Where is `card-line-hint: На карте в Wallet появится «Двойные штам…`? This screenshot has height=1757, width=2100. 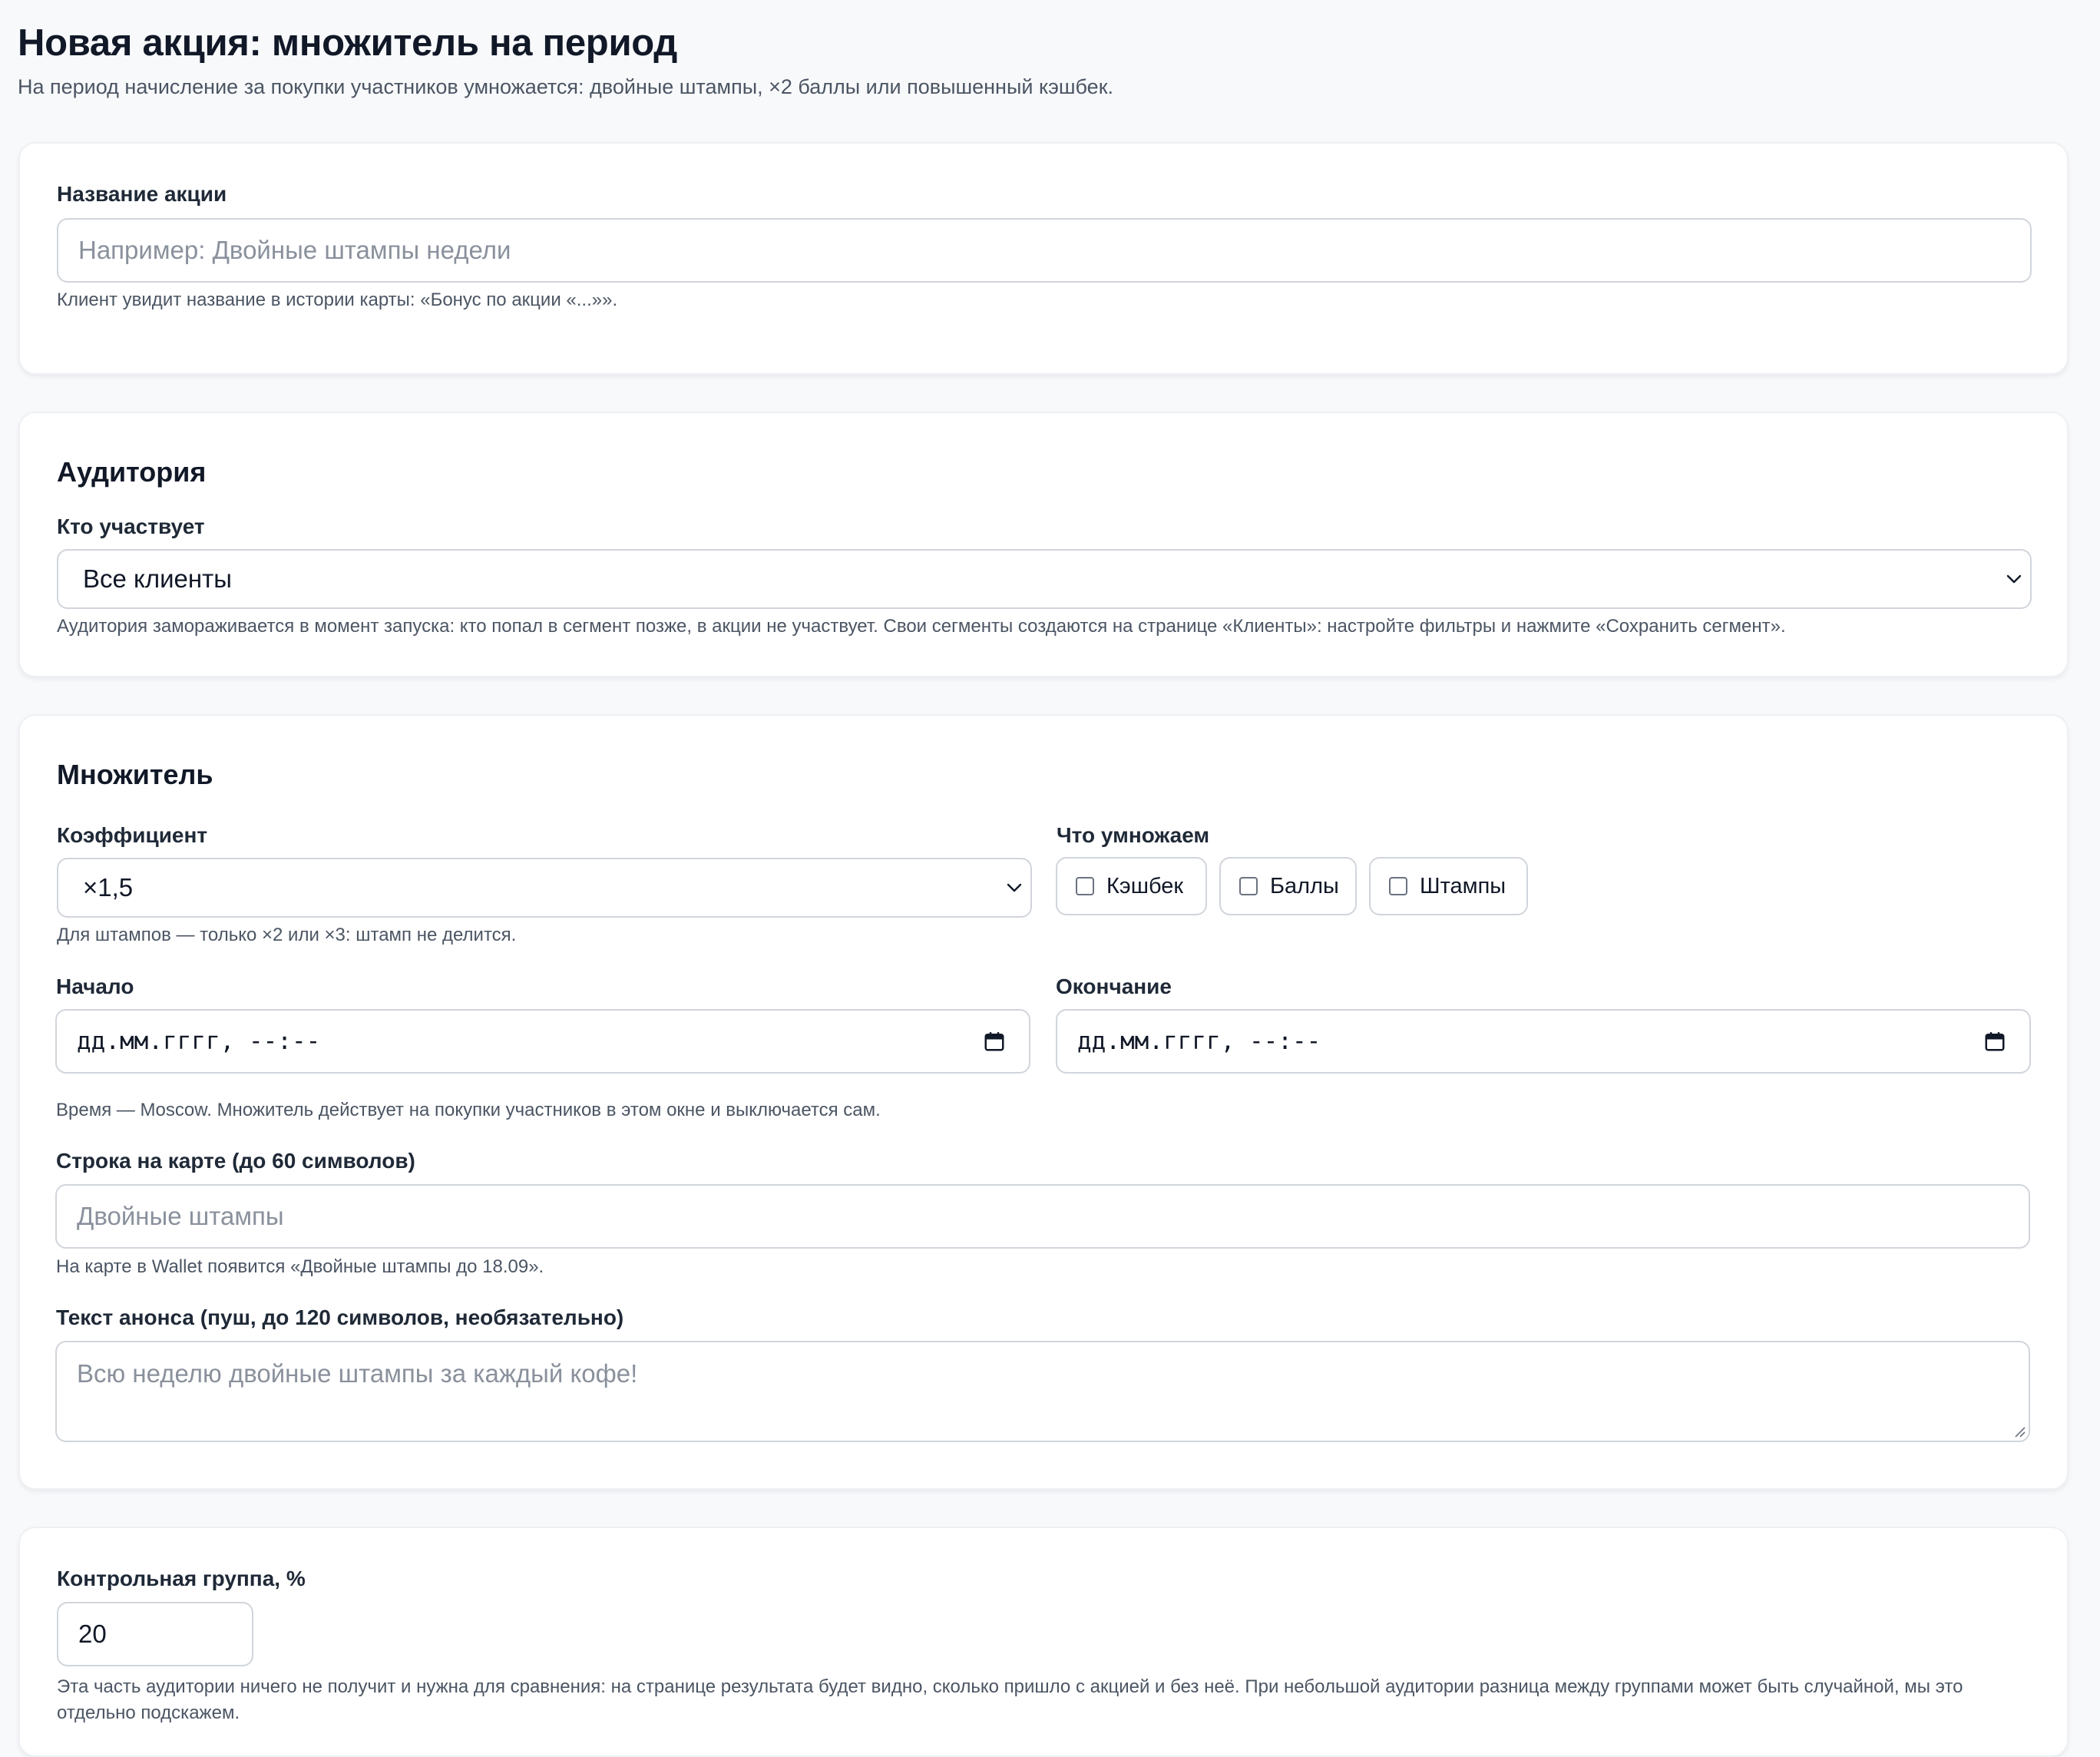
card-line-hint: На карте в Wallet появится «Двойные штам… is located at coordinates (300, 1266).